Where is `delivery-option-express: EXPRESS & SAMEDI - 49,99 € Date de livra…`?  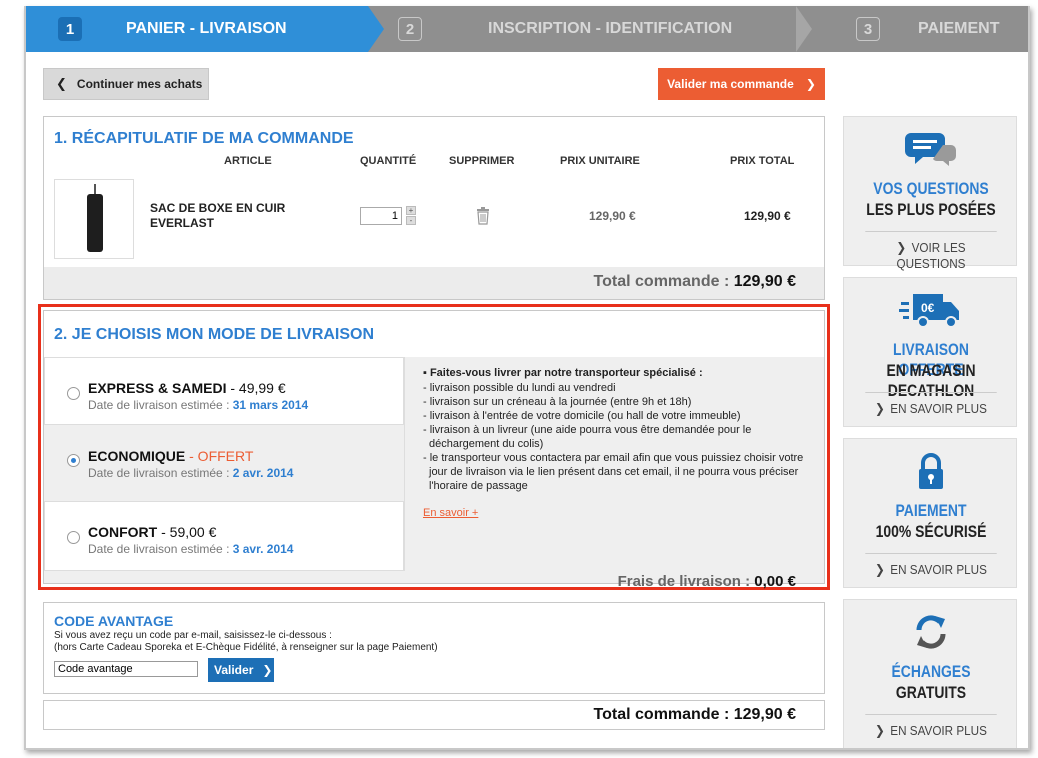
delivery-option-express: EXPRESS & SAMEDI - 49,99 € Date de livra… is located at coordinates (224, 391).